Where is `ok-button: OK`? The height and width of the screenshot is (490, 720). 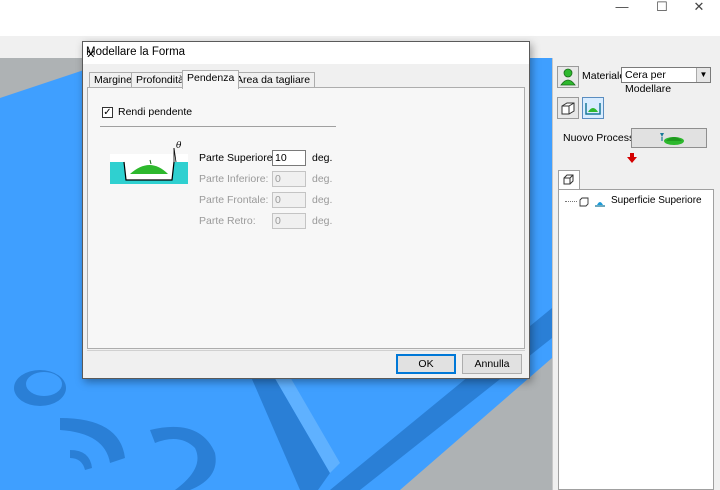 ok-button: OK is located at coordinates (426, 364).